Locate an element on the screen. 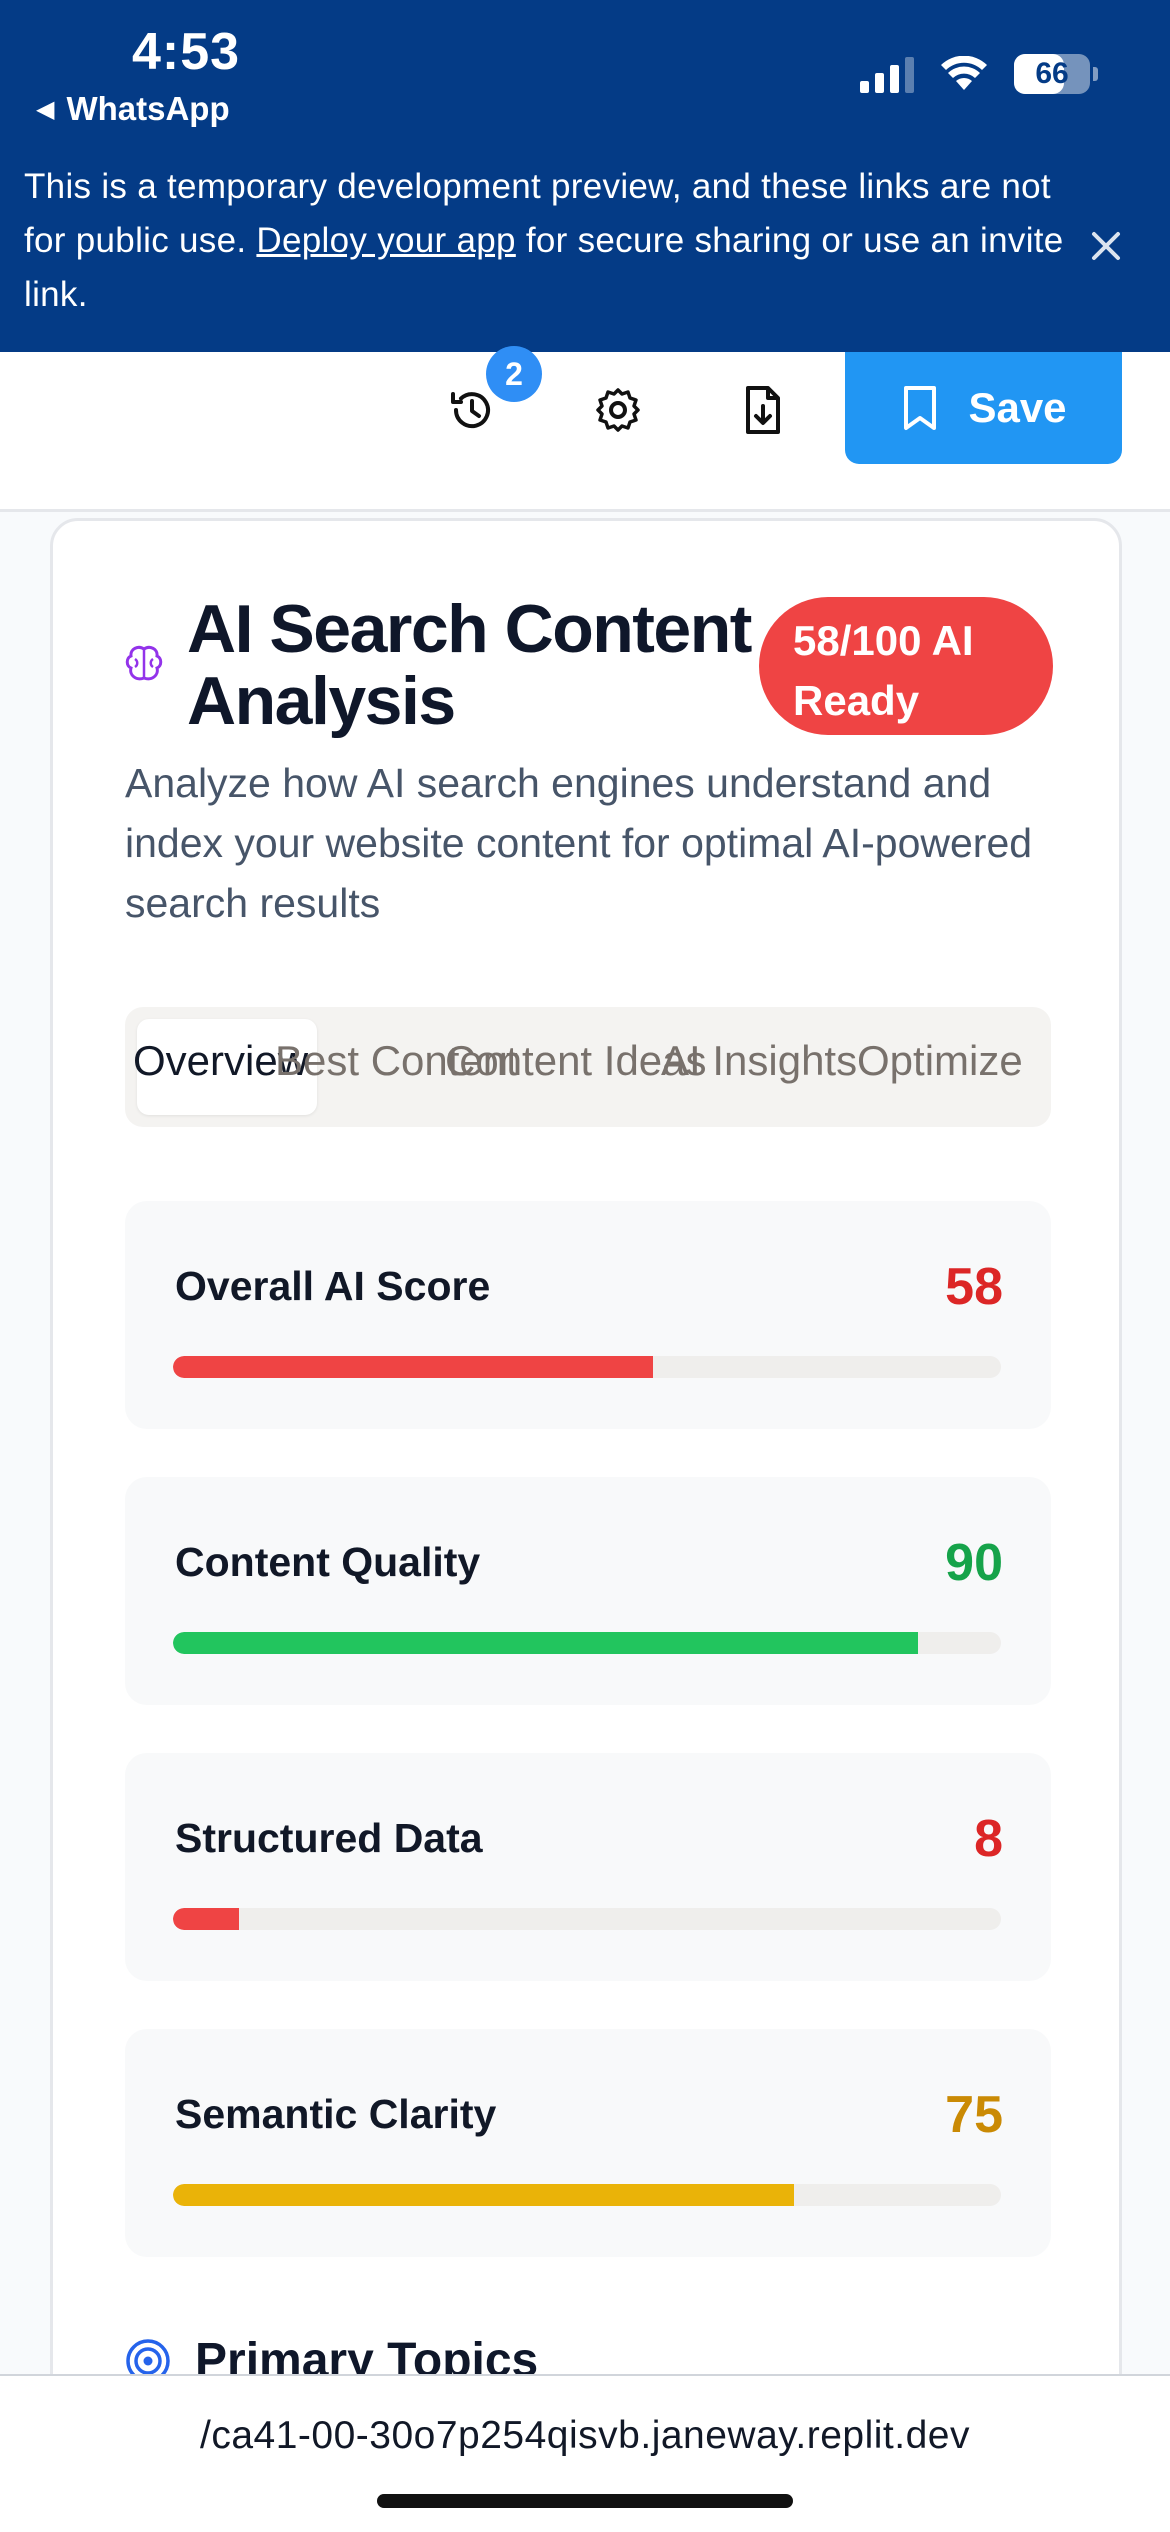 Image resolution: width=1170 pixels, height=2532 pixels. battery-icon: 66 is located at coordinates (1052, 74).